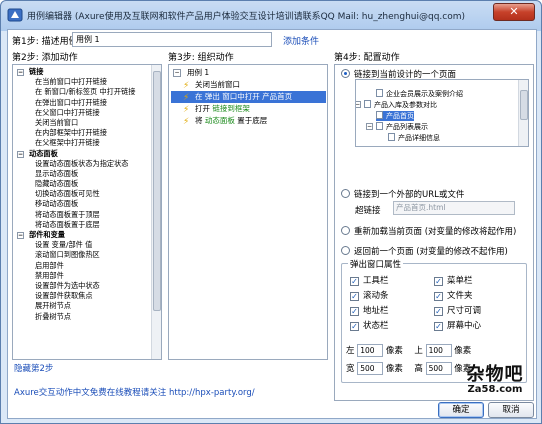 The image size is (542, 424). I want to click on action-item: 启用部件, so click(82, 266).